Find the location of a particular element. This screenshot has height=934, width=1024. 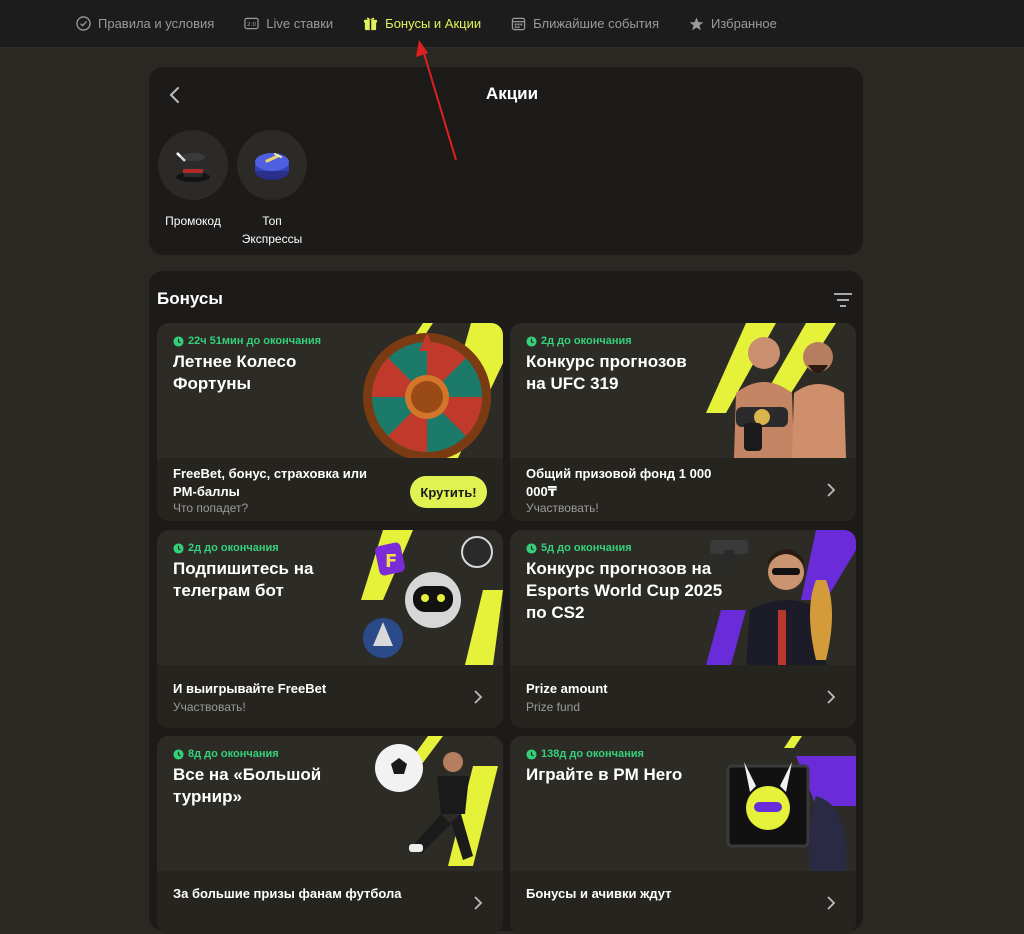

spin-button: Крутить! is located at coordinates (448, 492).